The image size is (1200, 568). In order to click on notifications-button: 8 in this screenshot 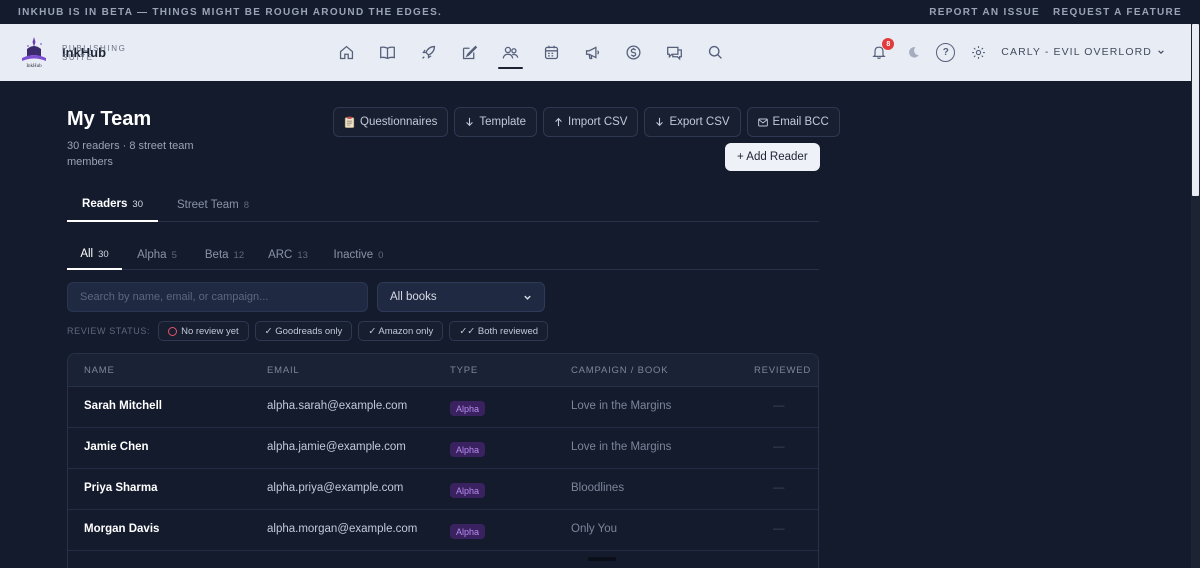, I will do `click(881, 52)`.